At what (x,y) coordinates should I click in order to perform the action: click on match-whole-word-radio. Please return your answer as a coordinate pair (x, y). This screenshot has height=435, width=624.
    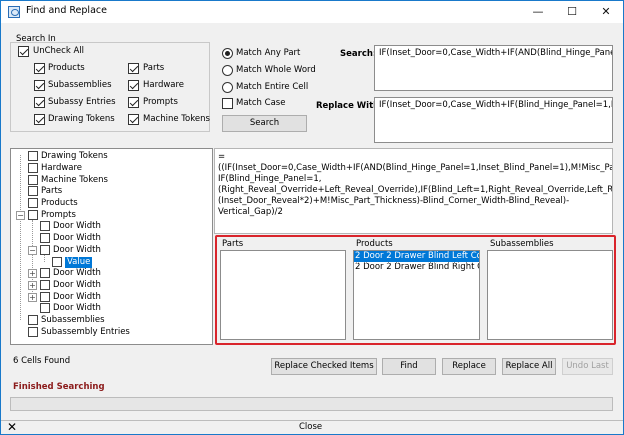
    Looking at the image, I should click on (227, 70).